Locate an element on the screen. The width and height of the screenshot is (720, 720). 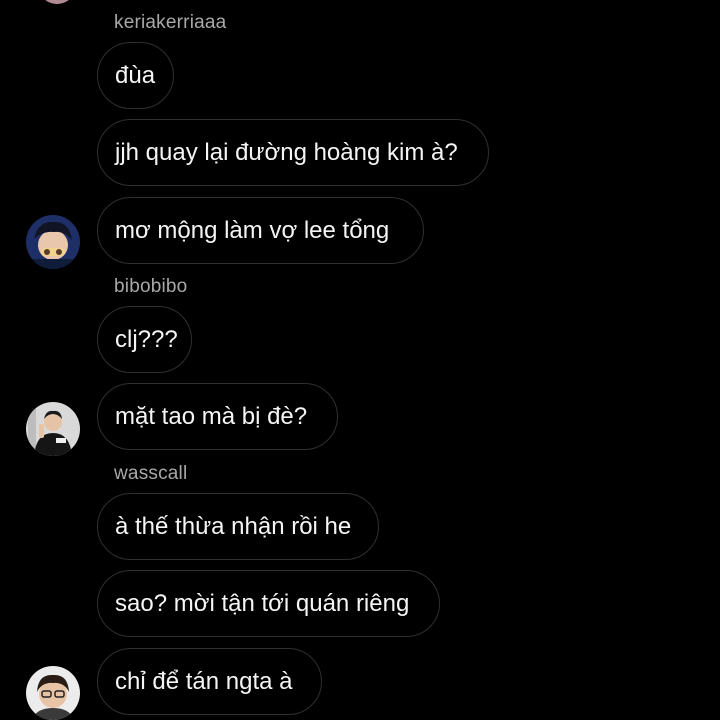
message-bubble: jjh quay lại đường hoàng kim à? is located at coordinates (293, 152).